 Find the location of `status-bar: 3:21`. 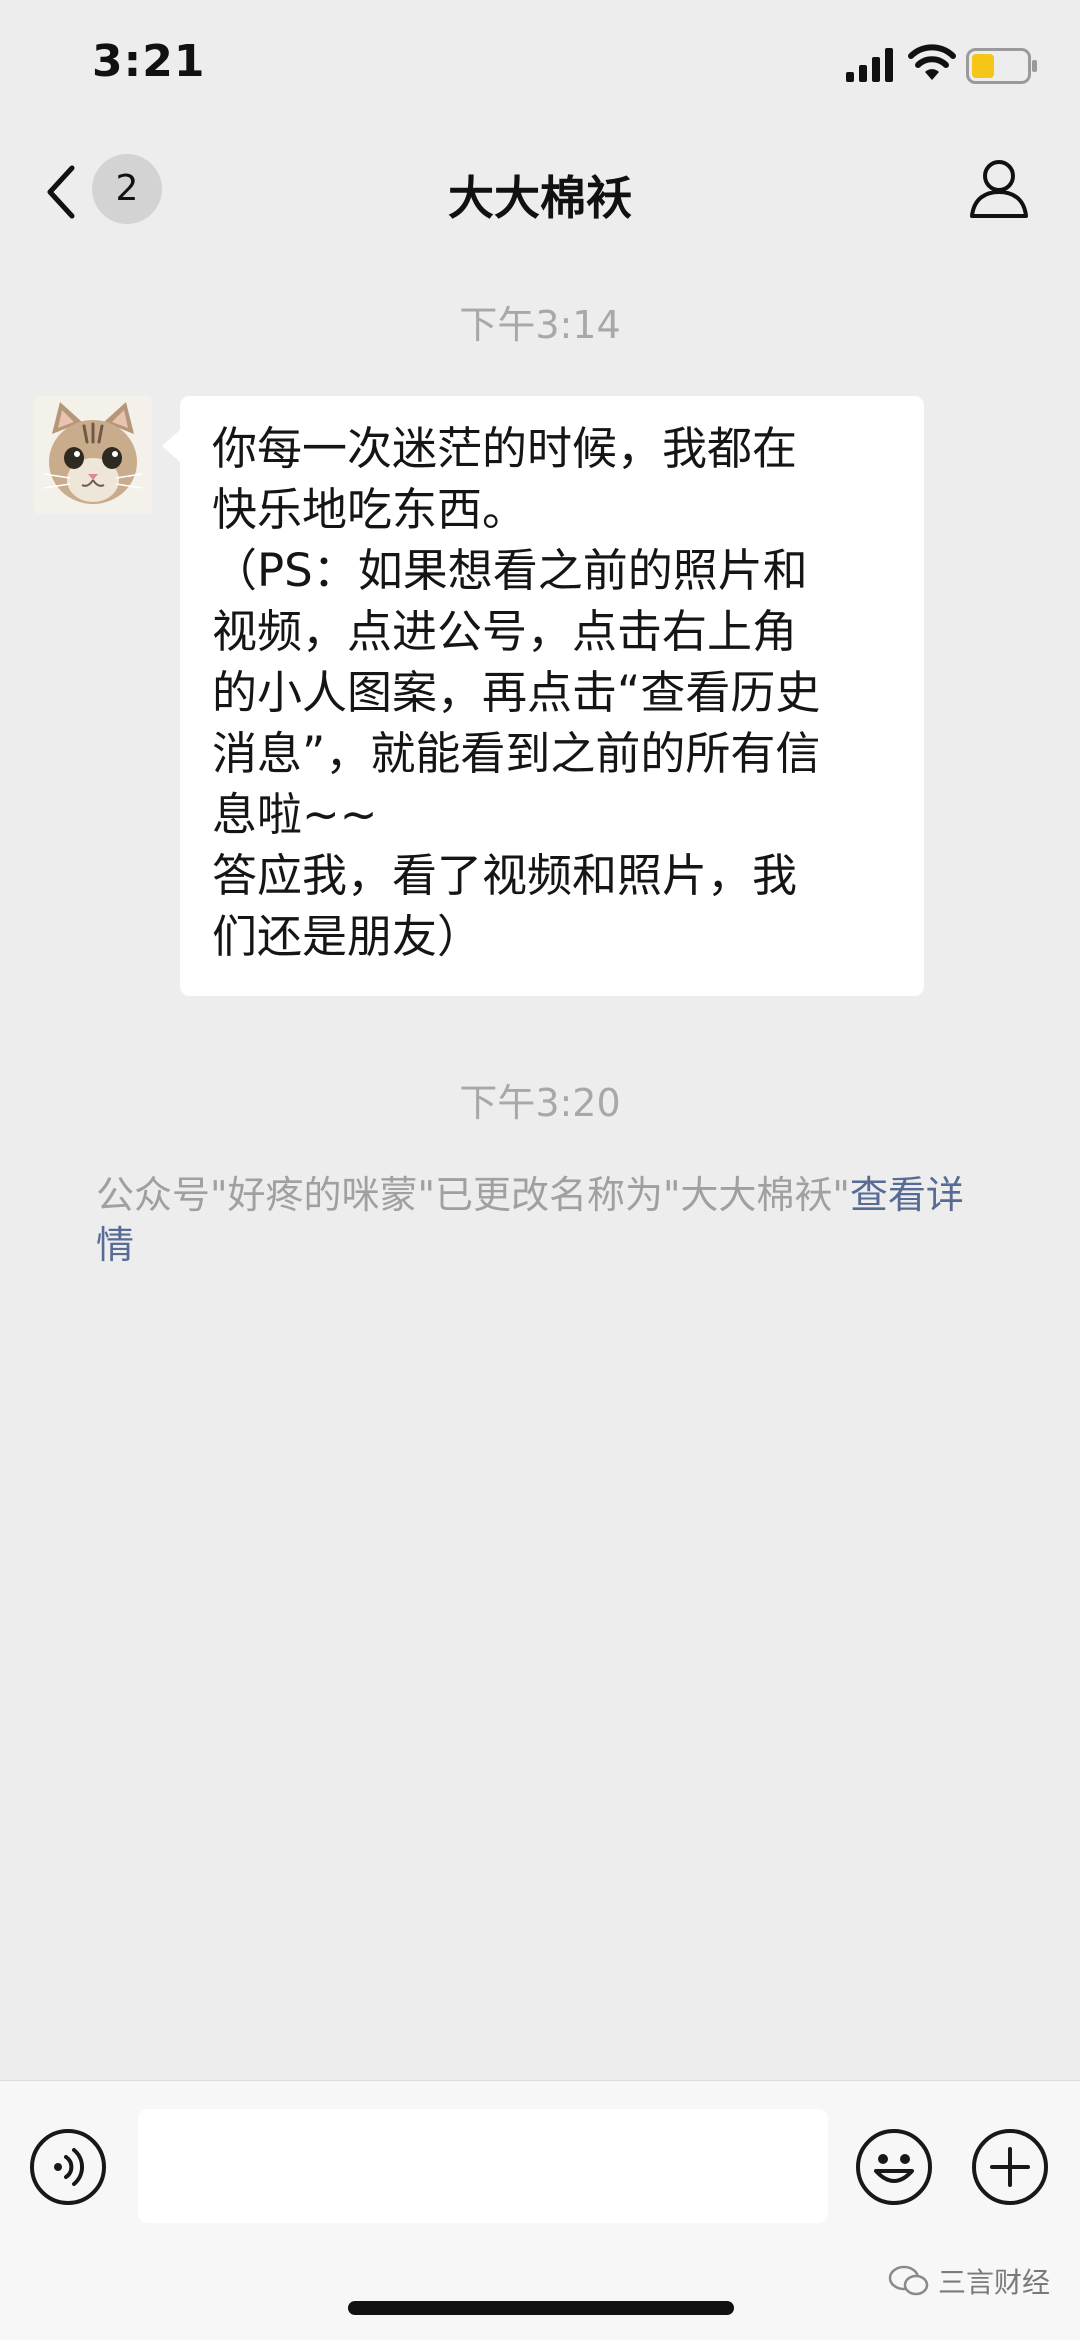

status-bar: 3:21 is located at coordinates (540, 65).